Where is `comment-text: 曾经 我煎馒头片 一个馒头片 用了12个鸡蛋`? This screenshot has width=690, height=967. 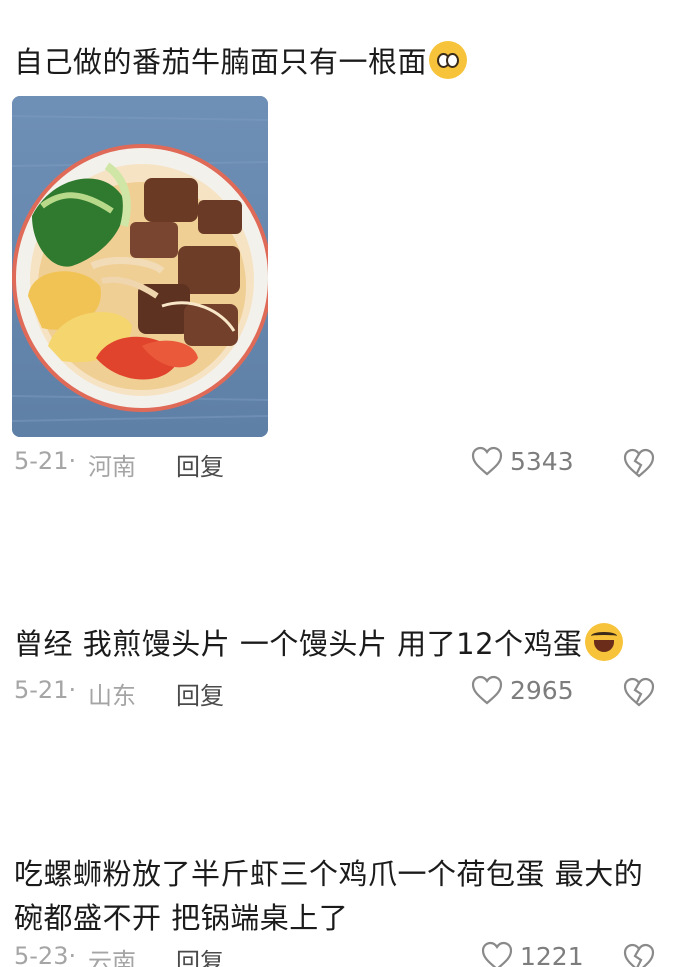
comment-text: 曾经 我煎馒头片 一个馒头片 用了12个鸡蛋 is located at coordinates (334, 644).